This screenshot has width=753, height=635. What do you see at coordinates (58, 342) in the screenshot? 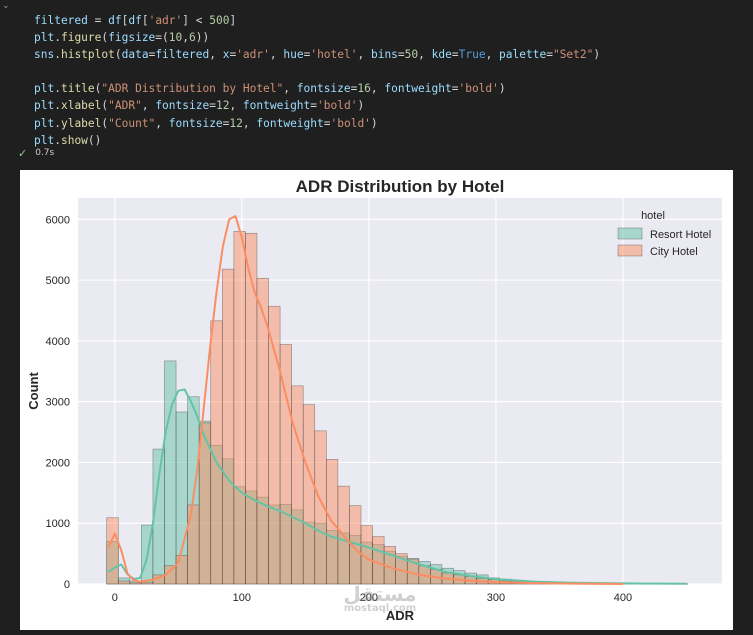
I see `y-tick-label: 4000` at bounding box center [58, 342].